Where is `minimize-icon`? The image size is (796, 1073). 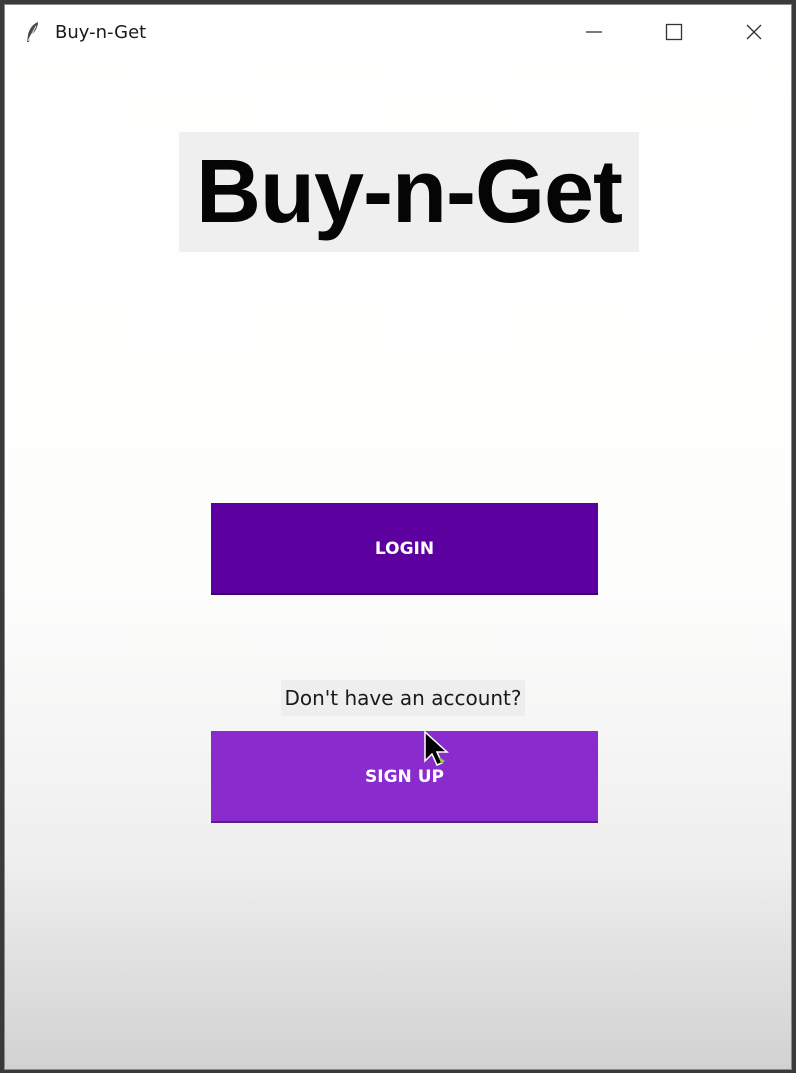 minimize-icon is located at coordinates (594, 32).